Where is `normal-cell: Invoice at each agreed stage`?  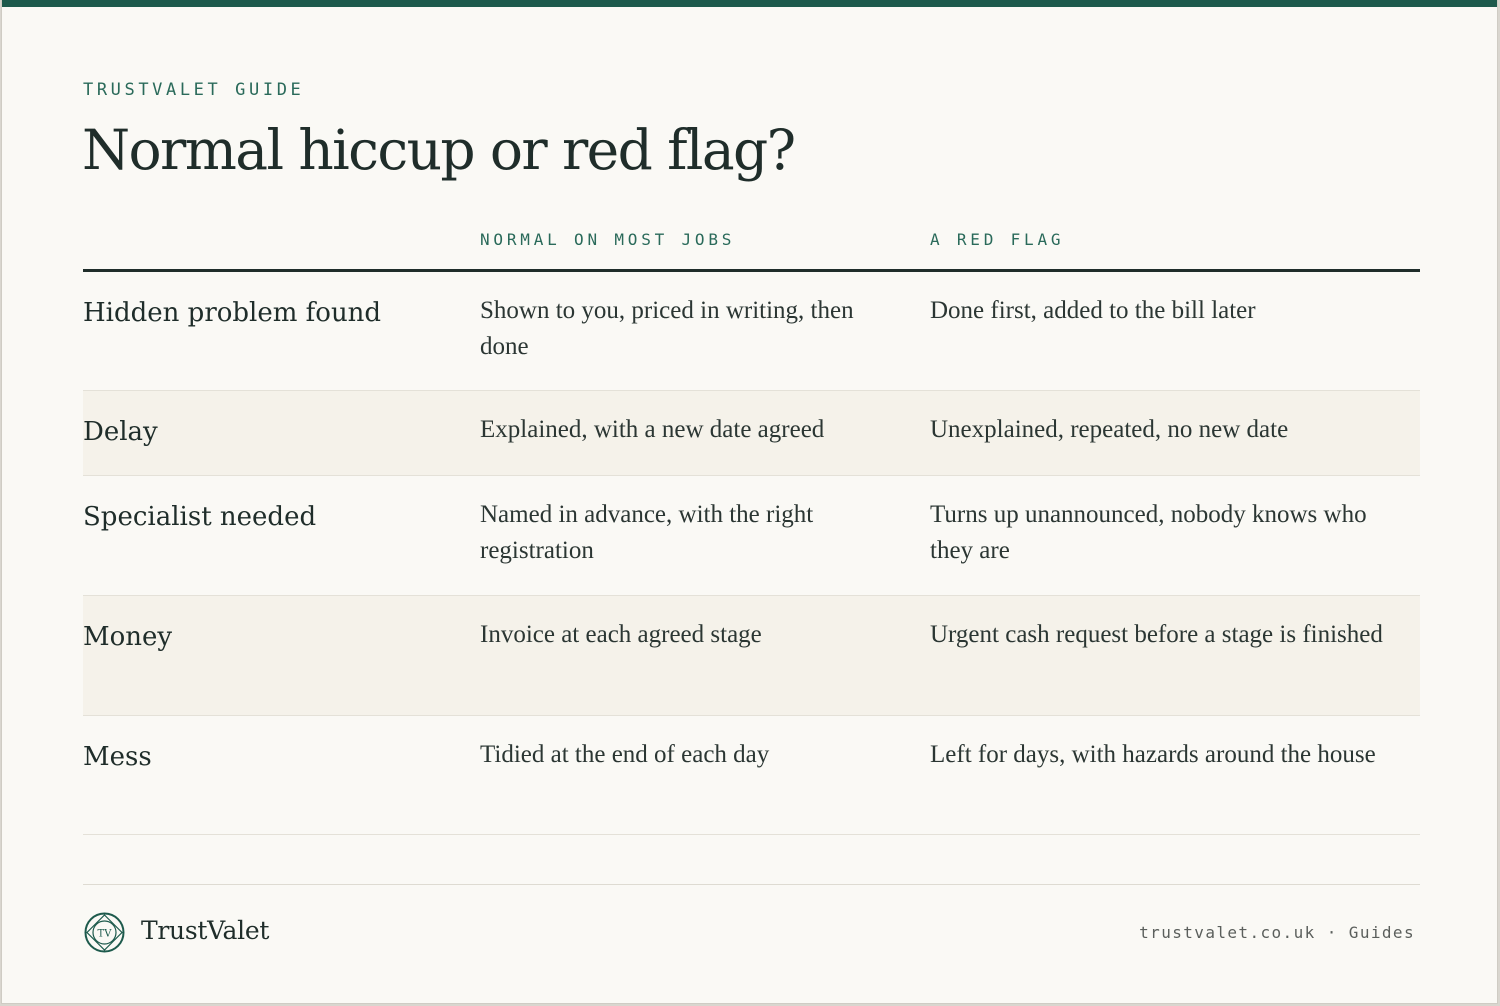 normal-cell: Invoice at each agreed stage is located at coordinates (621, 634).